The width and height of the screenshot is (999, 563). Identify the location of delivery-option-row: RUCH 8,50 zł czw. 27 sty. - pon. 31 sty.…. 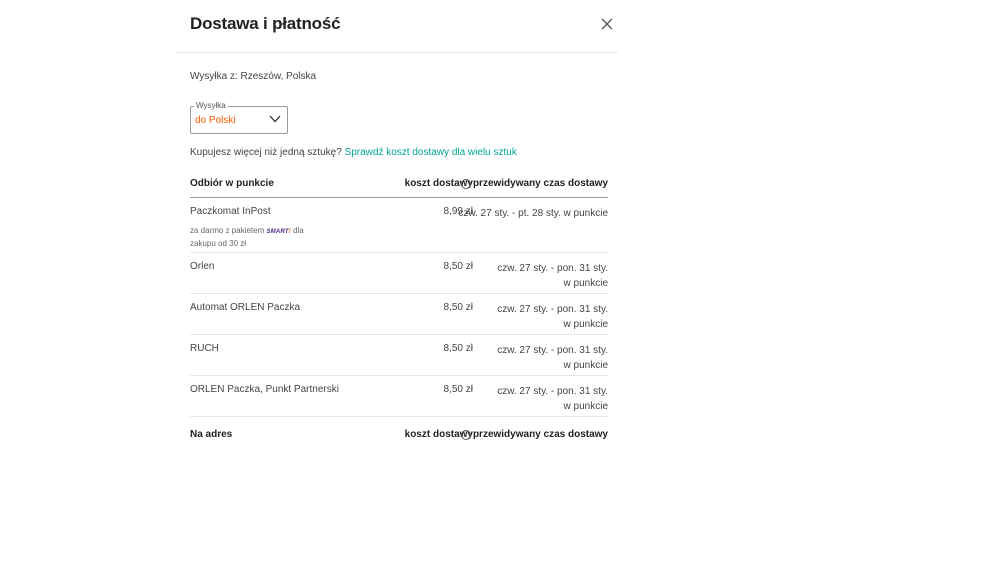
(399, 355).